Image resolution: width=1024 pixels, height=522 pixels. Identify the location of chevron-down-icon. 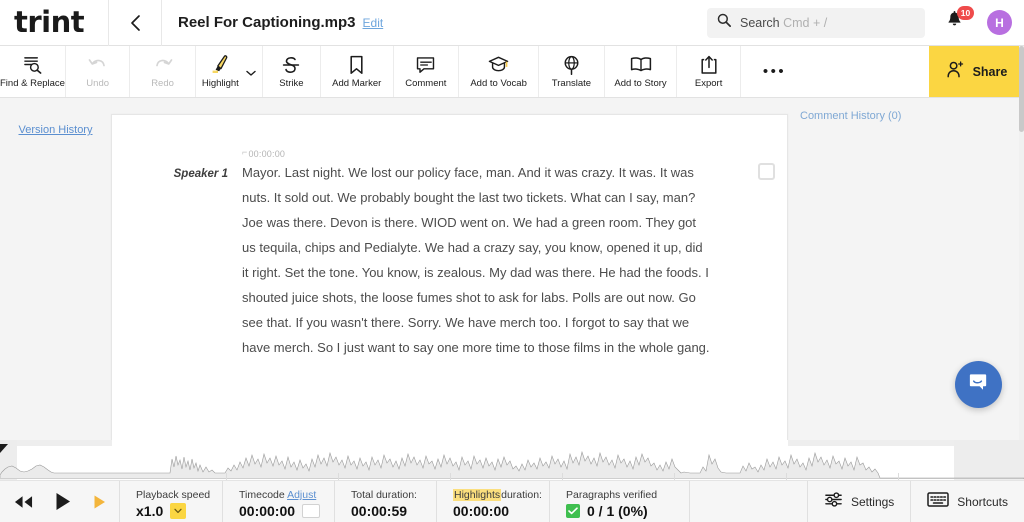
(251, 73).